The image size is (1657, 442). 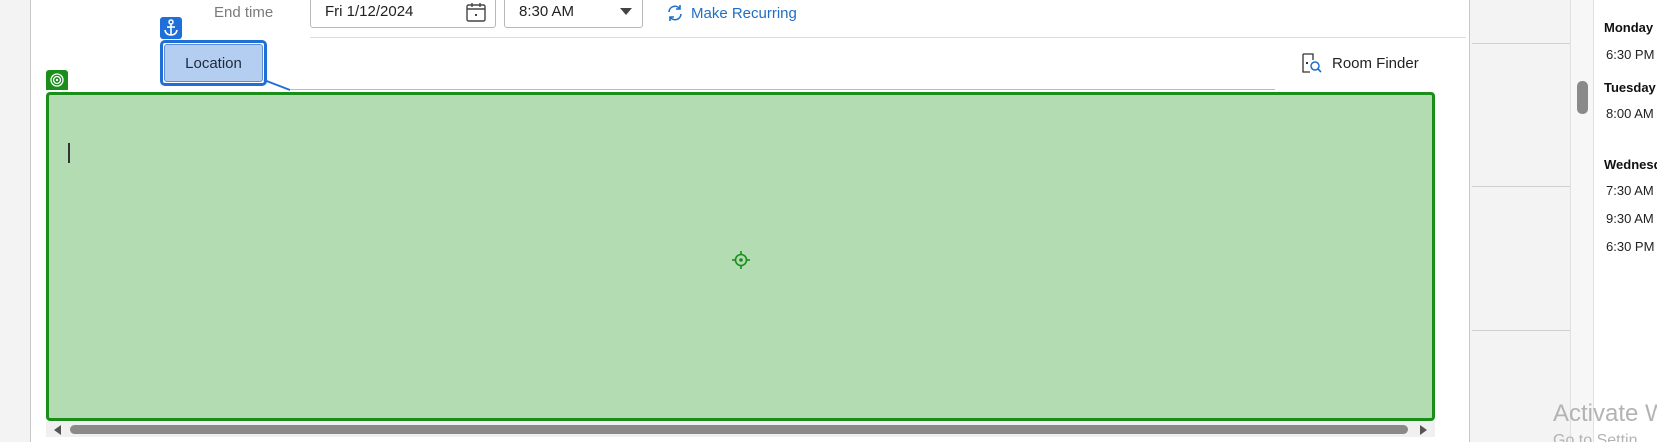 What do you see at coordinates (57, 80) in the screenshot?
I see `target-icon` at bounding box center [57, 80].